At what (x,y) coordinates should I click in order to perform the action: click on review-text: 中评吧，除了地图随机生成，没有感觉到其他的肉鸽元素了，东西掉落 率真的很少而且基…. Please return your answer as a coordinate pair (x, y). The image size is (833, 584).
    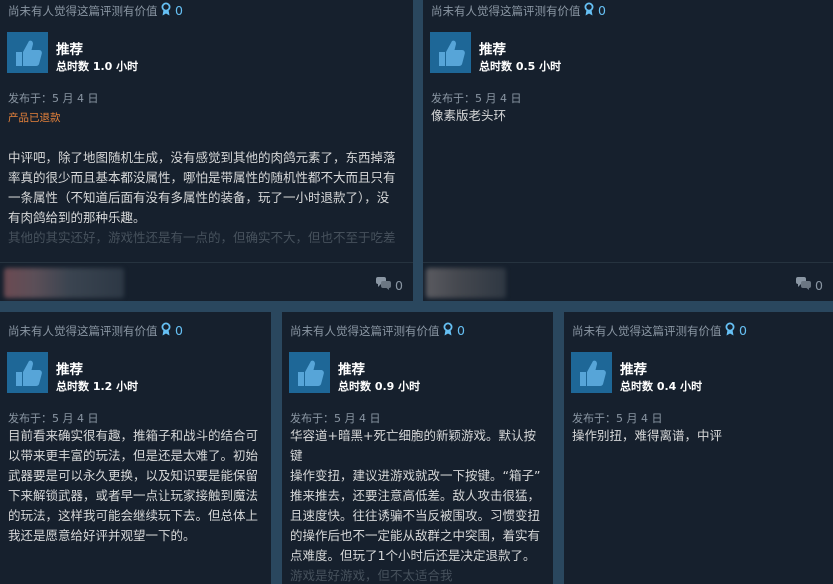
    Looking at the image, I should click on (205, 198).